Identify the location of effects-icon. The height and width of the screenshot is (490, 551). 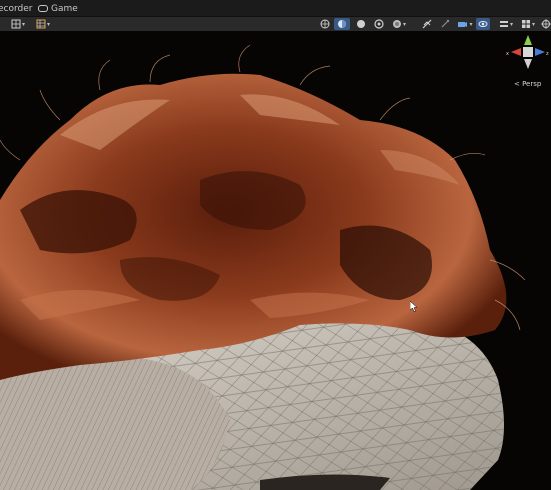
(396, 24).